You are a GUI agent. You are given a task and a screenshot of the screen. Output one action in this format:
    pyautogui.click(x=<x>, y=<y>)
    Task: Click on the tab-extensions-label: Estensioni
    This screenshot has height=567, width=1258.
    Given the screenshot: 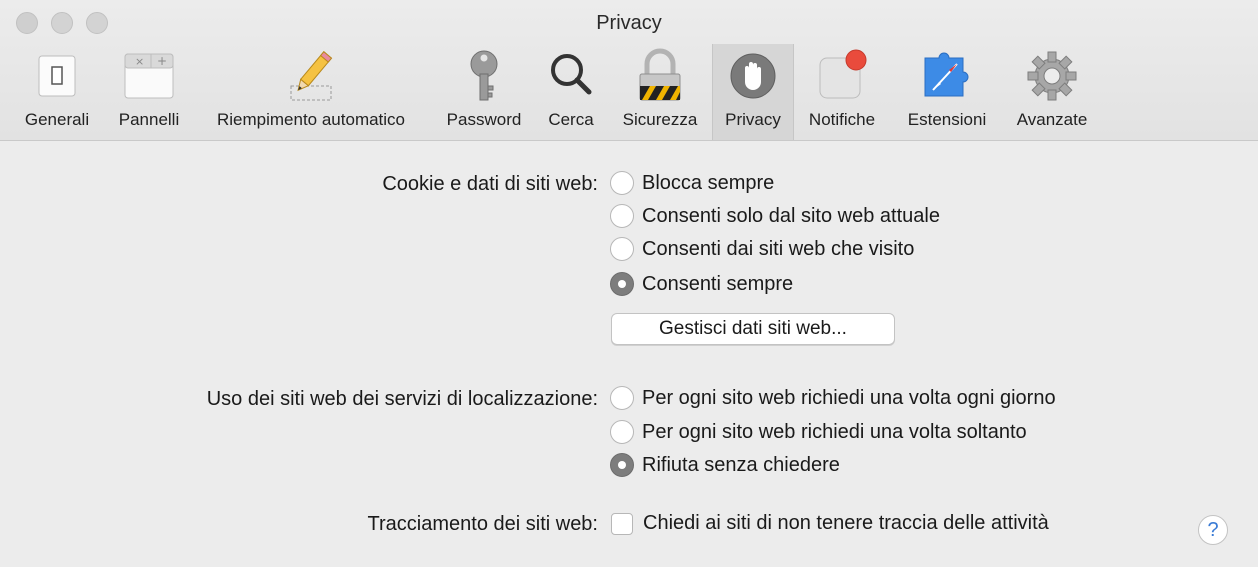 What is the action you would take?
    pyautogui.click(x=947, y=119)
    